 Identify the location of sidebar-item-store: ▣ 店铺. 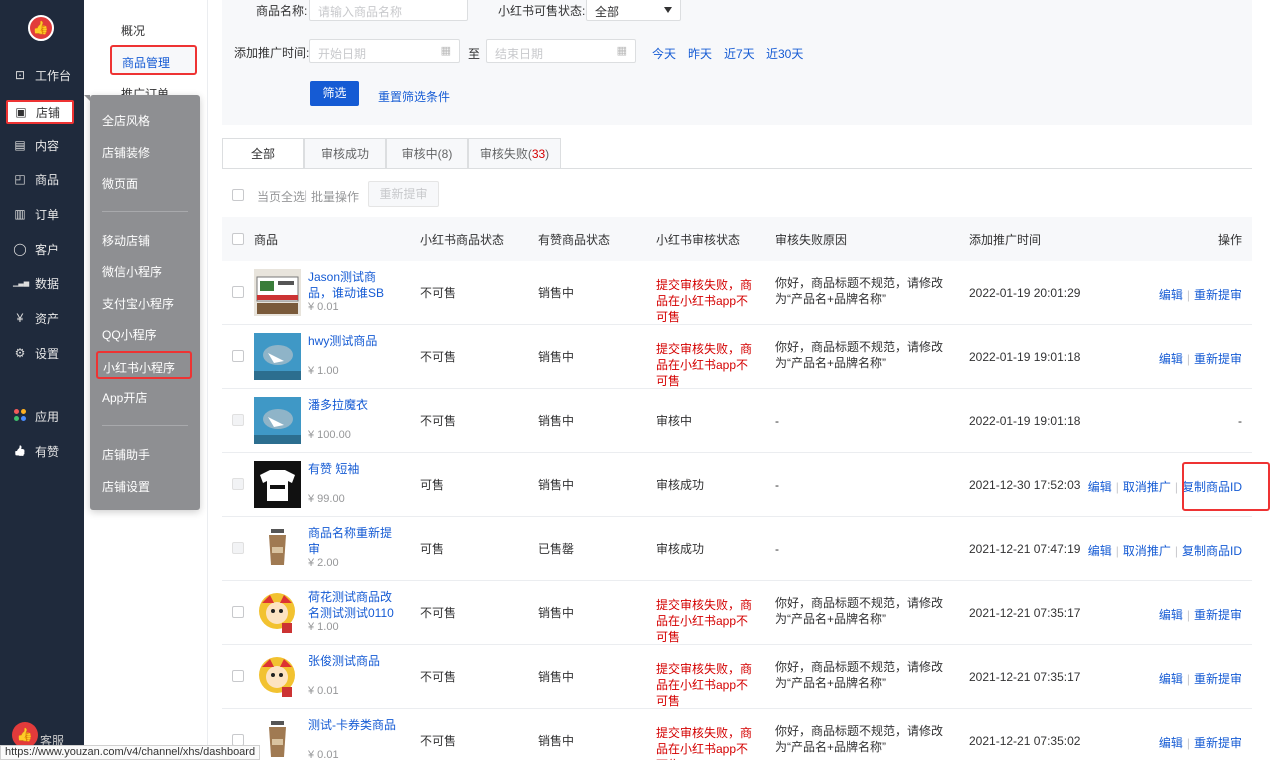
(40, 112).